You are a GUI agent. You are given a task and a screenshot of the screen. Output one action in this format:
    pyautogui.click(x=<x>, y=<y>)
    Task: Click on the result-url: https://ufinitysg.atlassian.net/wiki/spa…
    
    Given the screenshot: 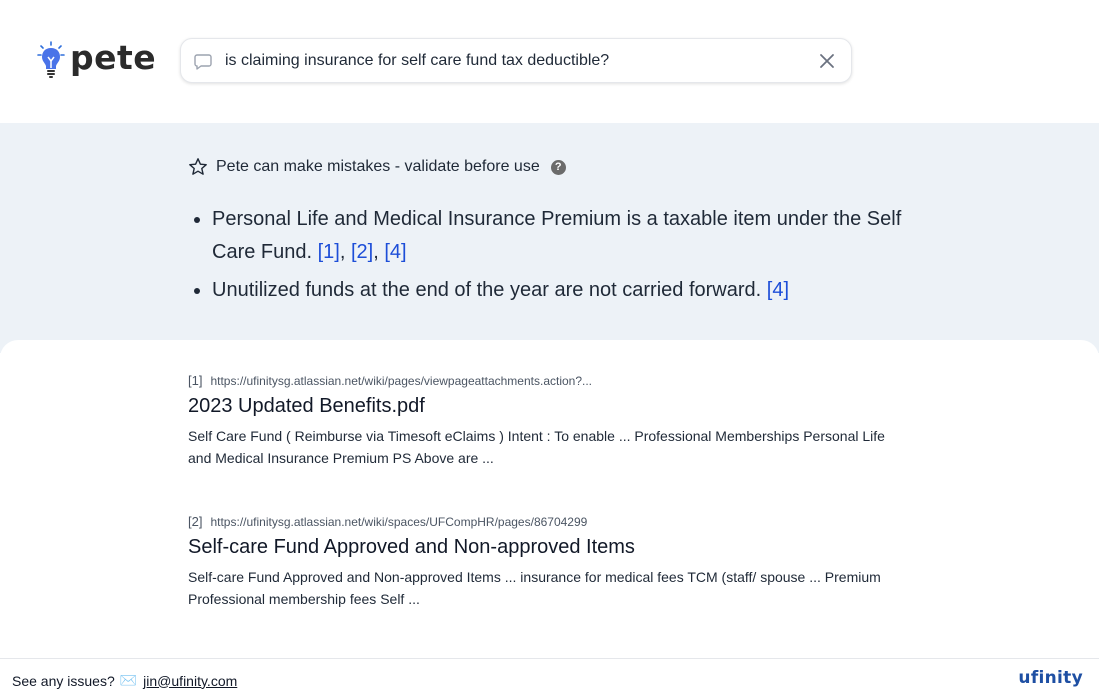 What is the action you would take?
    pyautogui.click(x=398, y=522)
    